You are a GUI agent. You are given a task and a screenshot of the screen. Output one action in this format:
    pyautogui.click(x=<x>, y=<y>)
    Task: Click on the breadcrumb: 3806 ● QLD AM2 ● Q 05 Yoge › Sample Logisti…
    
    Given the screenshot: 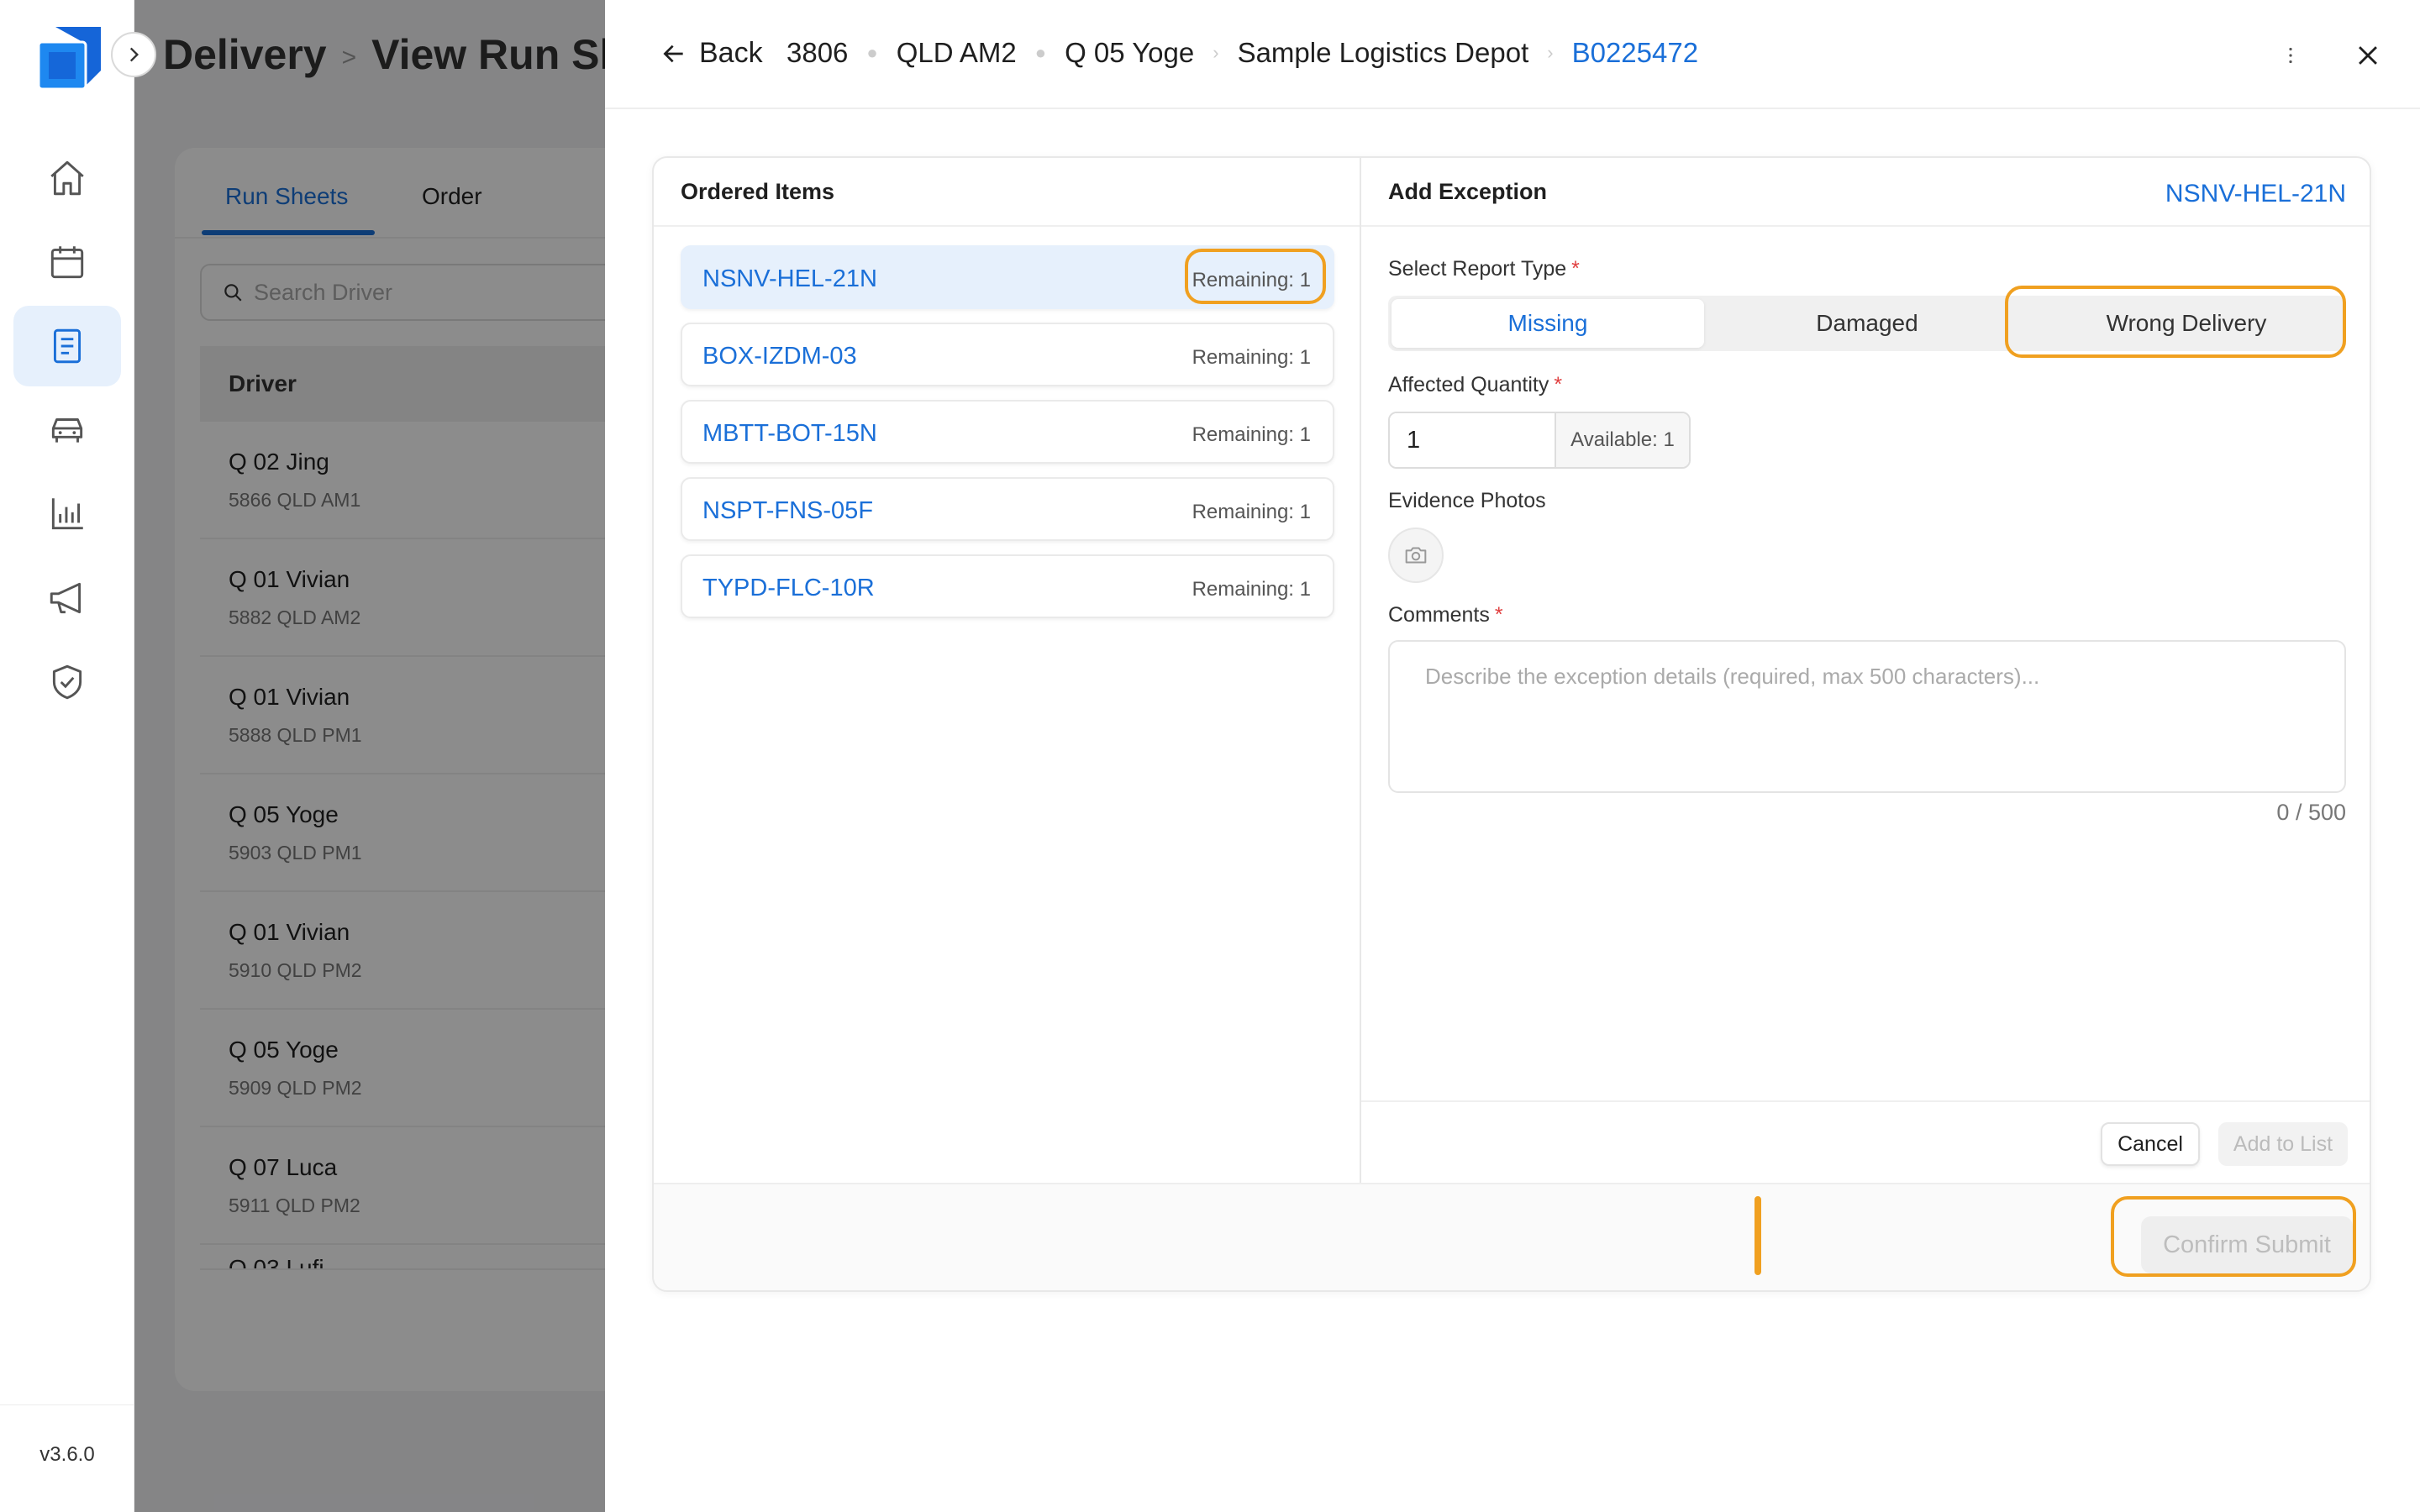 What is the action you would take?
    pyautogui.click(x=1242, y=53)
    